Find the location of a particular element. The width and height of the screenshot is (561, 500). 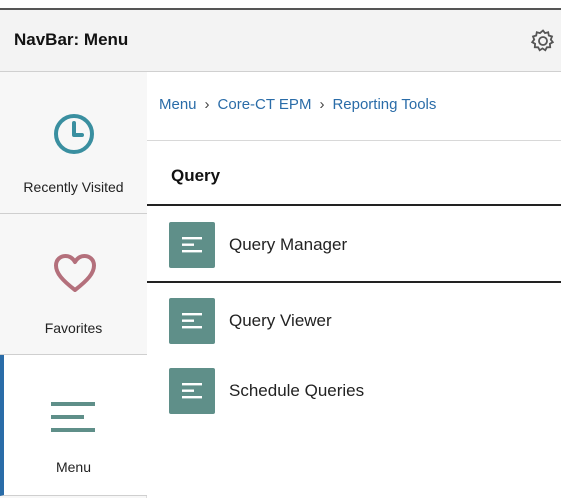

sidebar-item-label: Menu is located at coordinates (73, 467).